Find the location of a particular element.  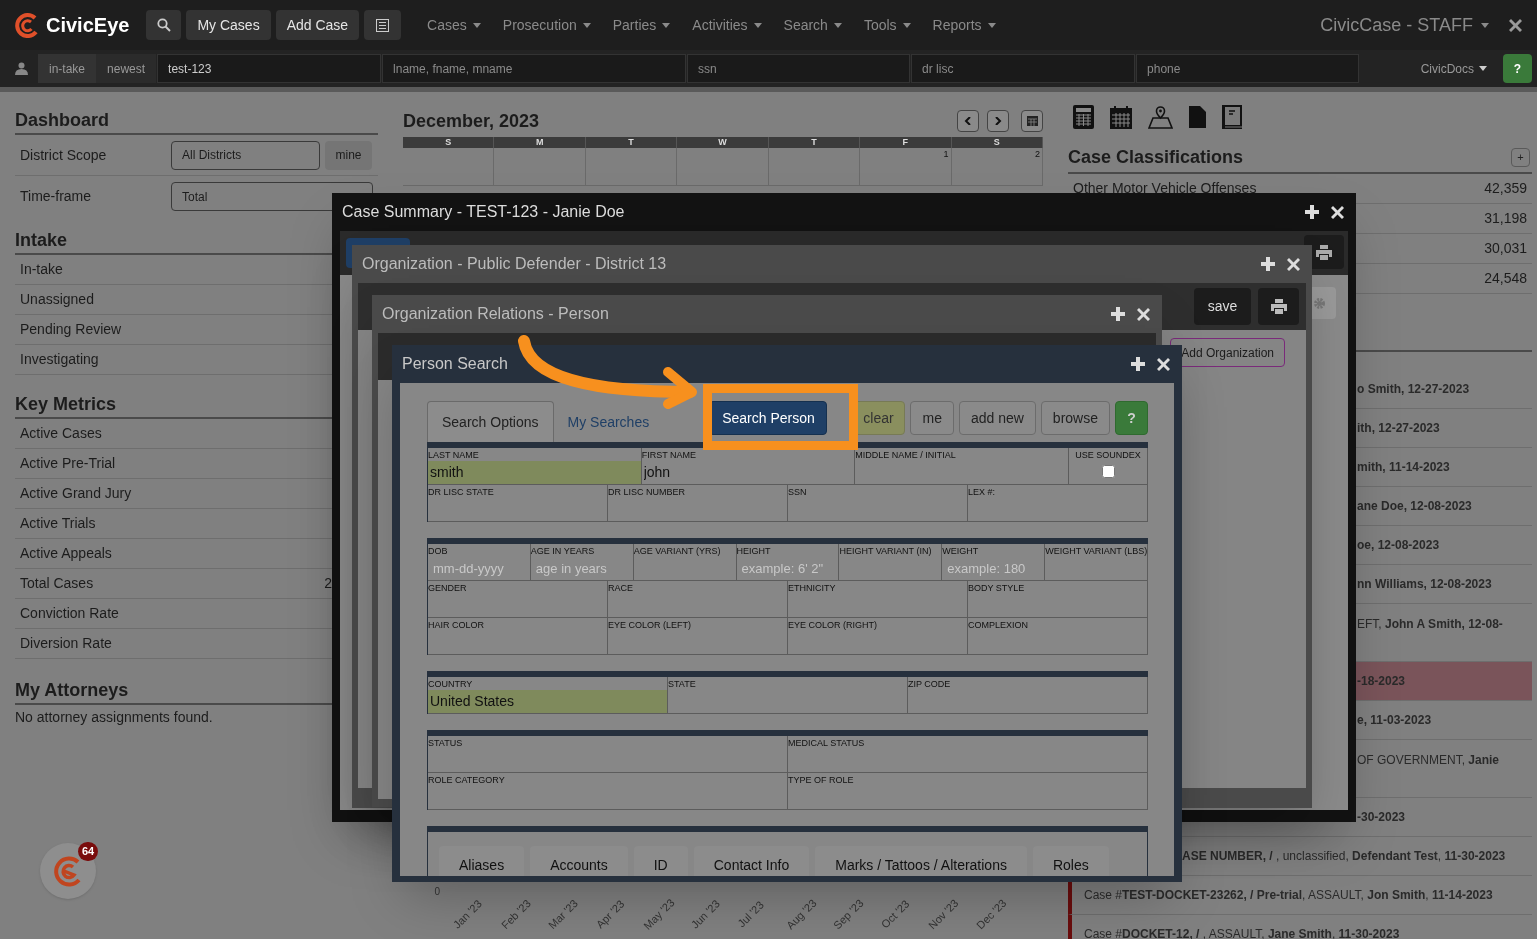

print-button is located at coordinates (1278, 306).